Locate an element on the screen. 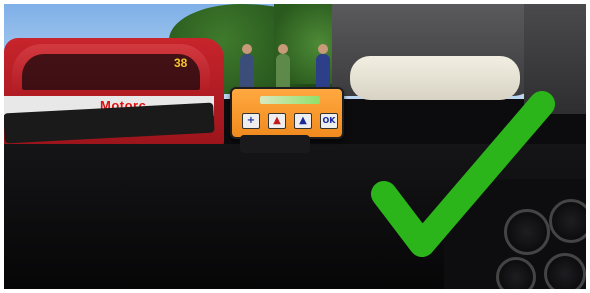 The width and height of the screenshot is (590, 293). device-button-red: ▲ is located at coordinates (277, 121).